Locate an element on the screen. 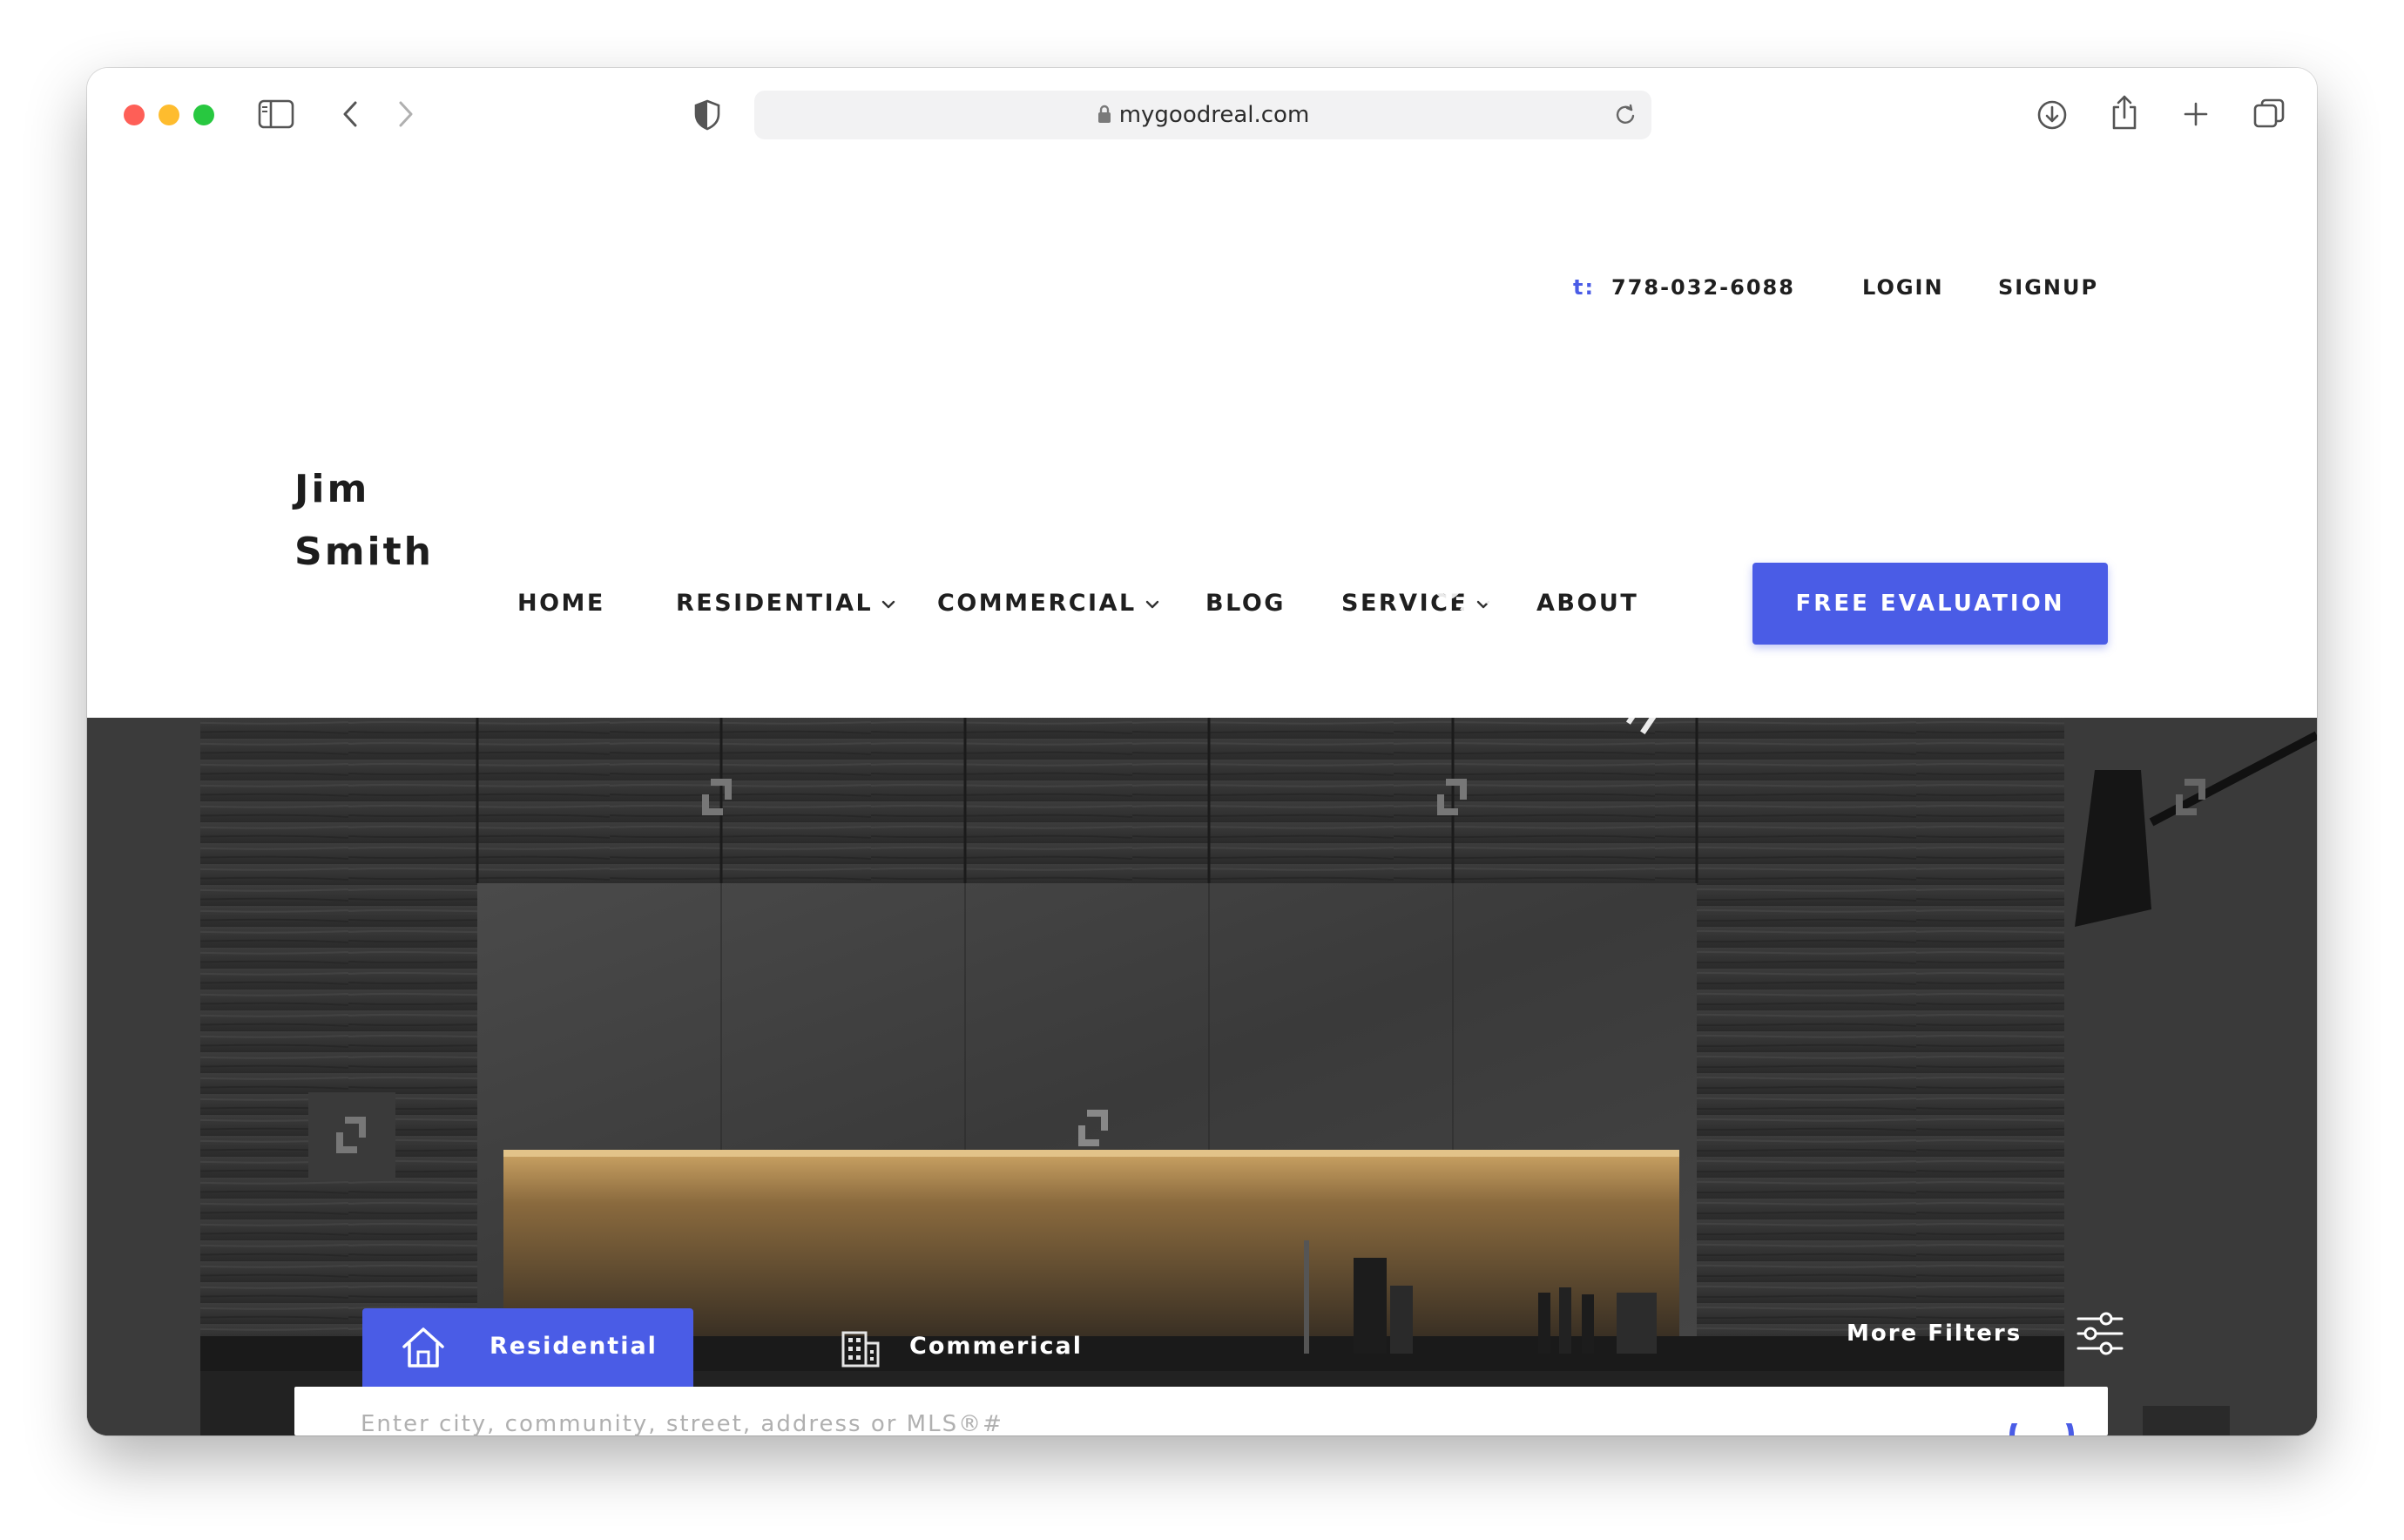  signup-link: SIGNUP is located at coordinates (2048, 287).